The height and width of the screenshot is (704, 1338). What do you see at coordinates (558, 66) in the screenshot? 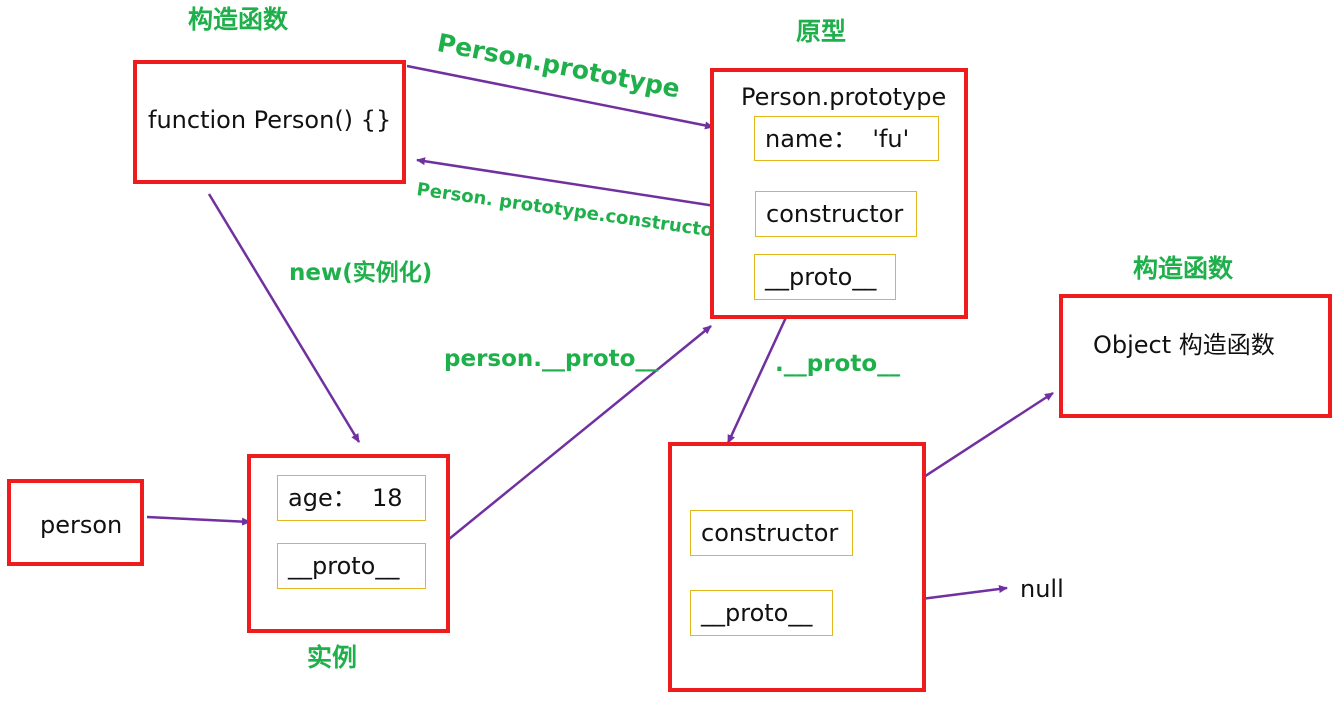
I see `arrow-label-person-prototype: Person.prototype` at bounding box center [558, 66].